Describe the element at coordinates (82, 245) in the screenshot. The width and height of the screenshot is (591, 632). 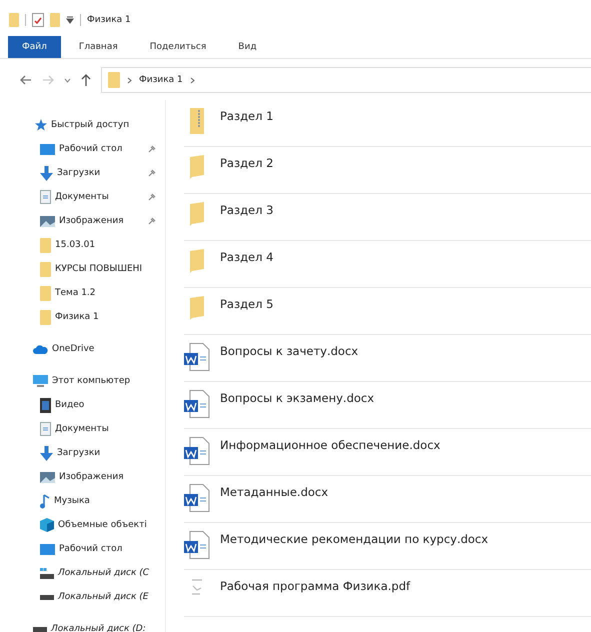
I see `nav-item: 15.03.01` at that location.